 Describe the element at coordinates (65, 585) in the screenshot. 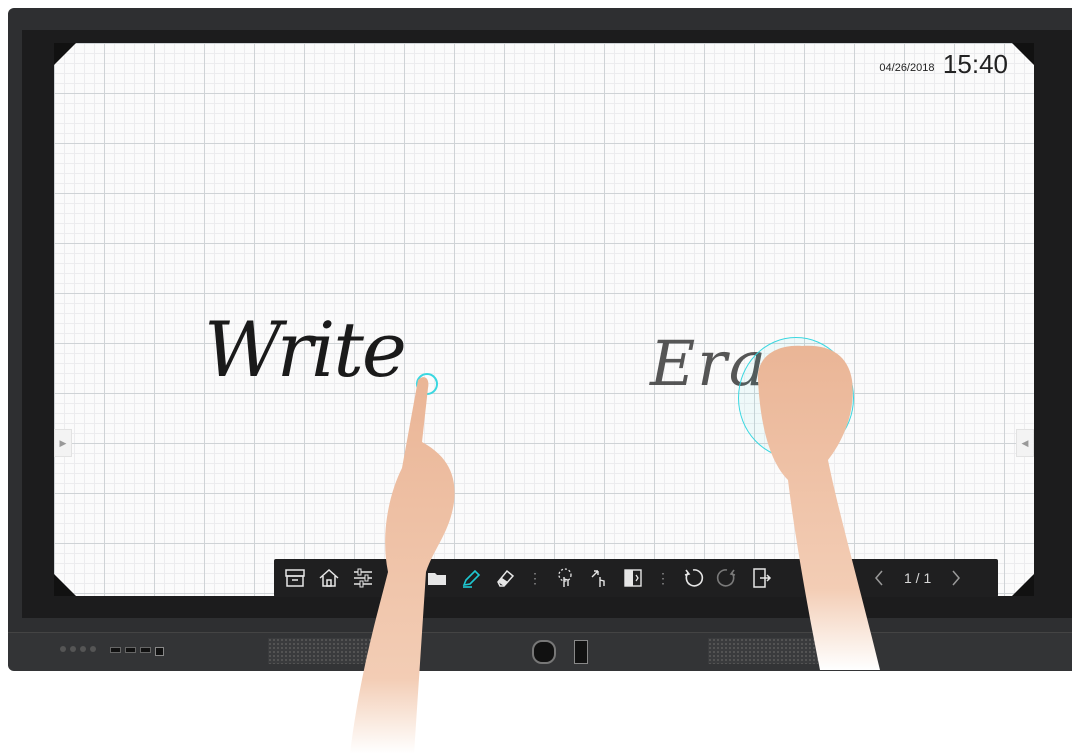

I see `screen-corner-bl` at that location.